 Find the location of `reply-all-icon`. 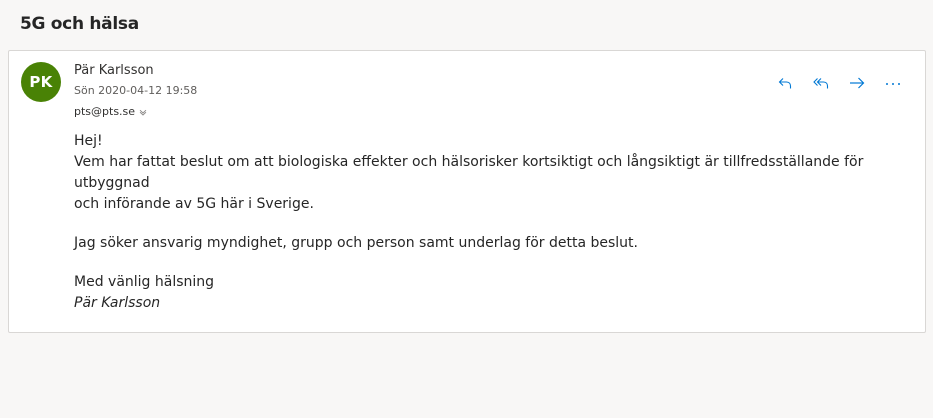

reply-all-icon is located at coordinates (821, 83).